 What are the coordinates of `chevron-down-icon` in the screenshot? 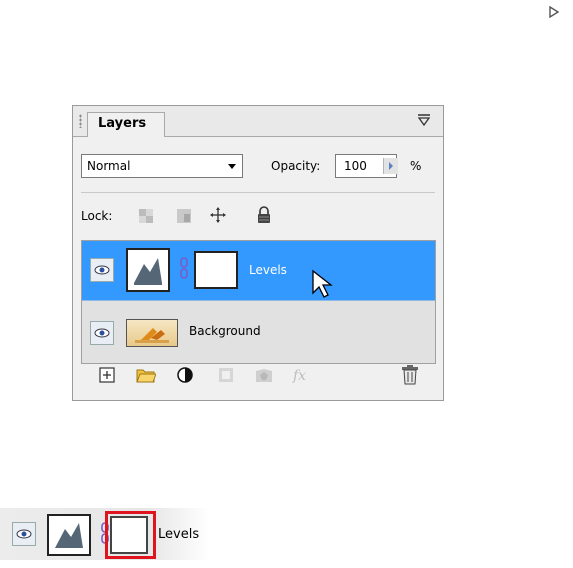 It's located at (232, 166).